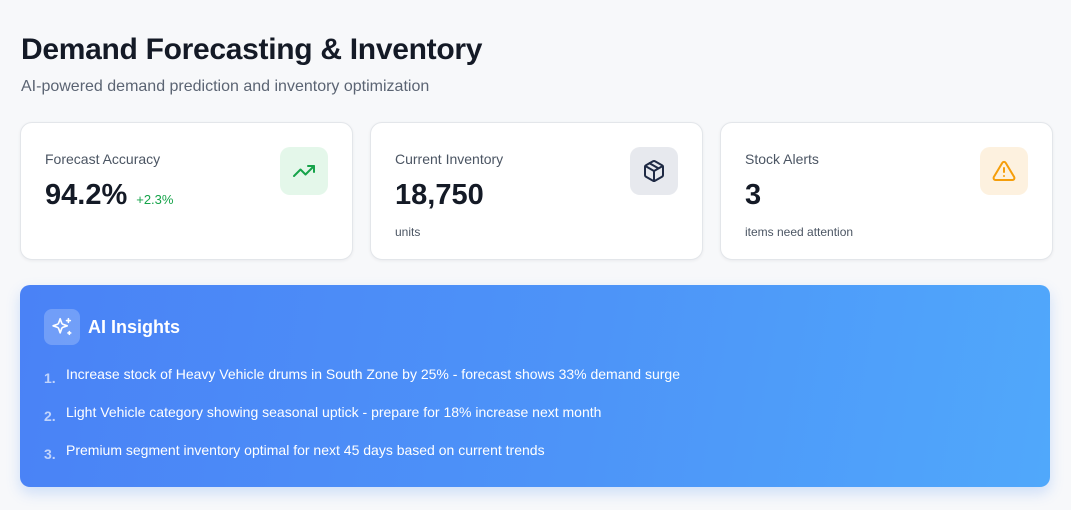  I want to click on stock-alerts-card: Stock Alerts 3 items need attention, so click(886, 191).